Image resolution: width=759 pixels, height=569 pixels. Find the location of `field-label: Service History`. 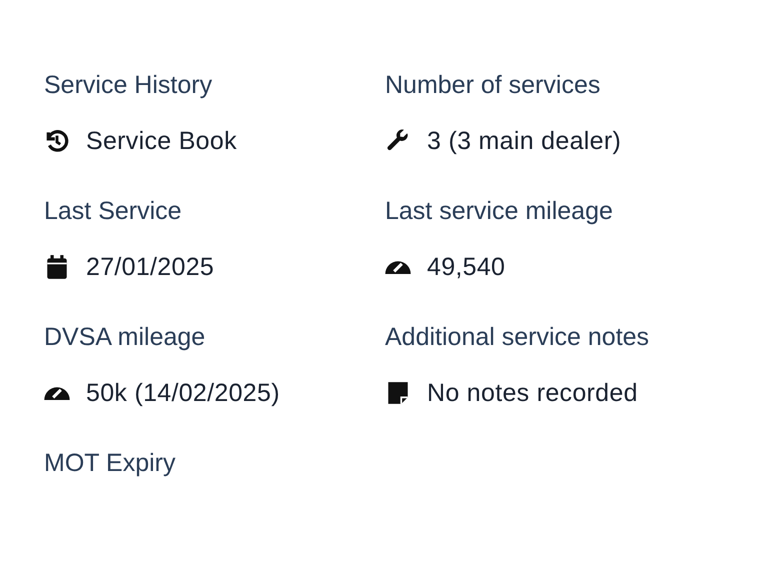

field-label: Service History is located at coordinates (129, 85).